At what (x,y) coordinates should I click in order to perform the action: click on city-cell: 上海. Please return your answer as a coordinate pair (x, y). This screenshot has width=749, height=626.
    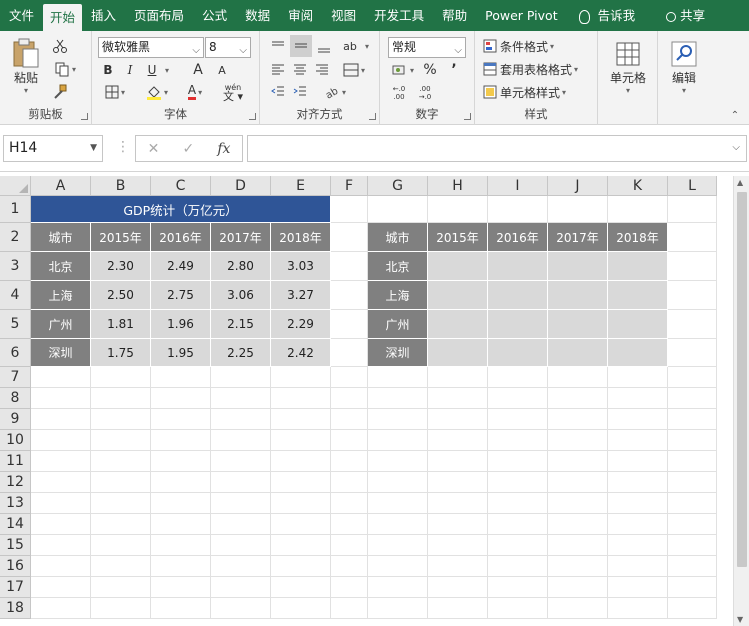
    Looking at the image, I should click on (61, 295).